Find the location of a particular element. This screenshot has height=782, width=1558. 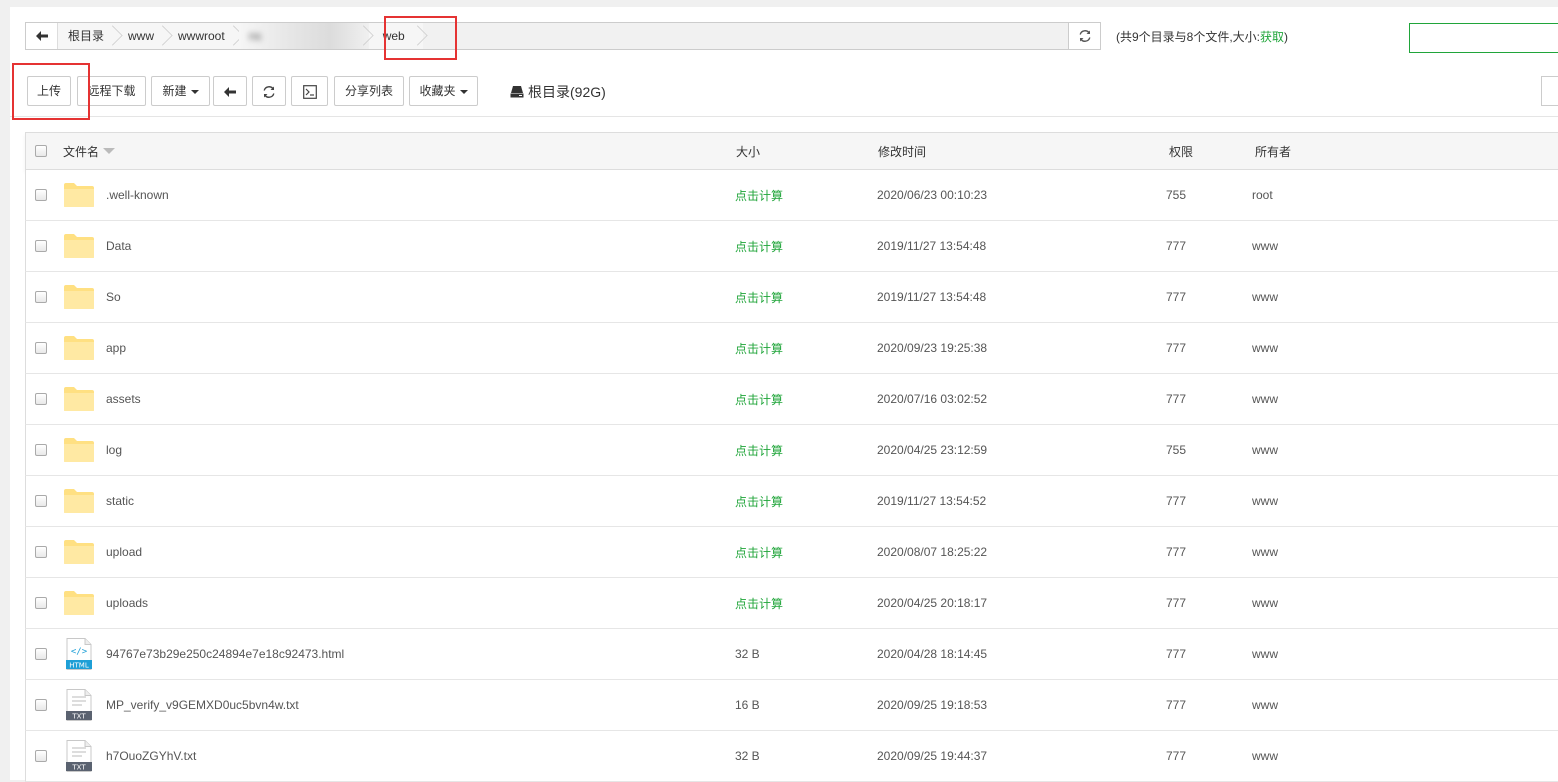

file-name-cell: .well-known is located at coordinates (116, 195).